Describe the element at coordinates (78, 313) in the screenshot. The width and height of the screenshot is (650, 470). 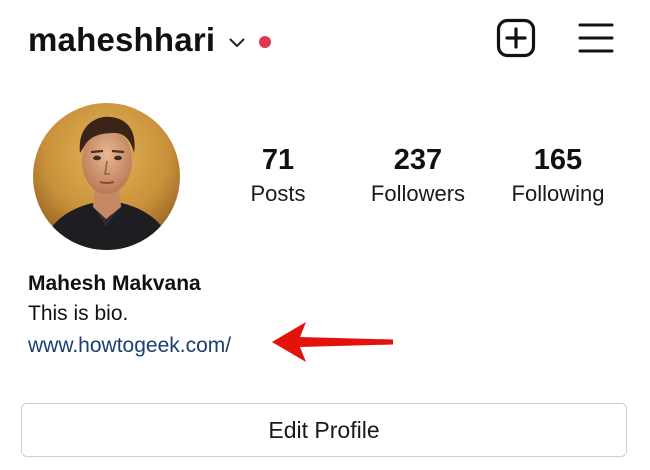
I see `bio-text: This is bio.` at that location.